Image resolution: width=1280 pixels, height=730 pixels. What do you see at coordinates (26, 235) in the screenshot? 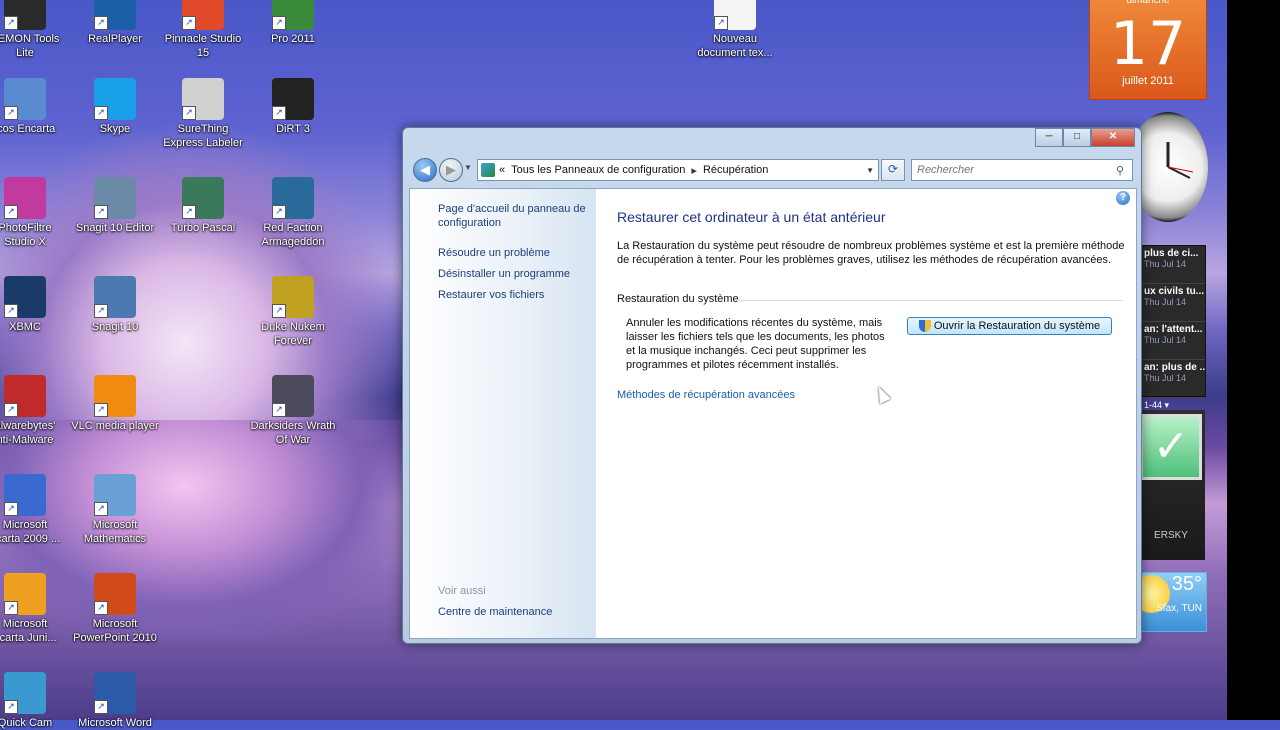
I see `desktop-shortcut-label: PhotoFiltre Studio X` at bounding box center [26, 235].